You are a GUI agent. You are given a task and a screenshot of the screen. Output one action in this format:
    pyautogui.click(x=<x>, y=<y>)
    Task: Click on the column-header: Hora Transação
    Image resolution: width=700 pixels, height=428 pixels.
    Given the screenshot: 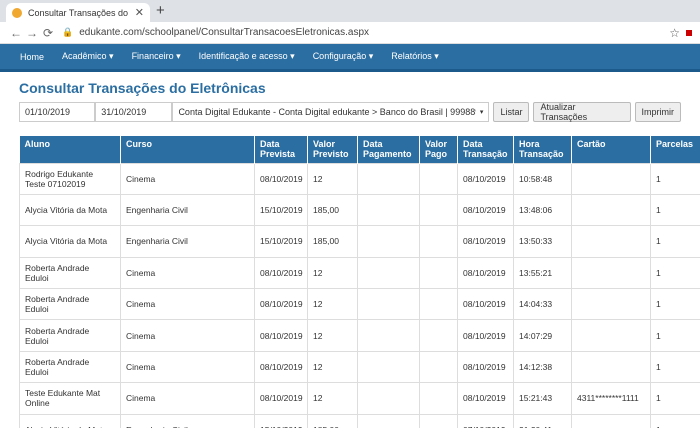 What is the action you would take?
    pyautogui.click(x=542, y=149)
    